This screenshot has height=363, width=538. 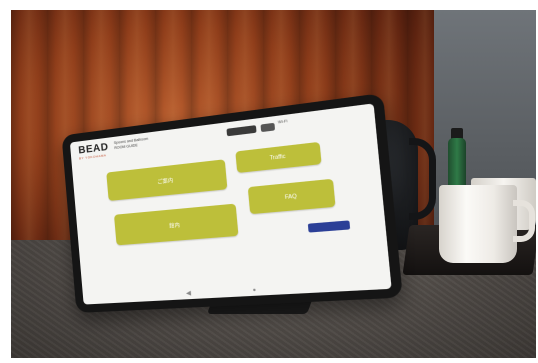 I want to click on android-nav-bar: ◀ ●, so click(x=237, y=289).